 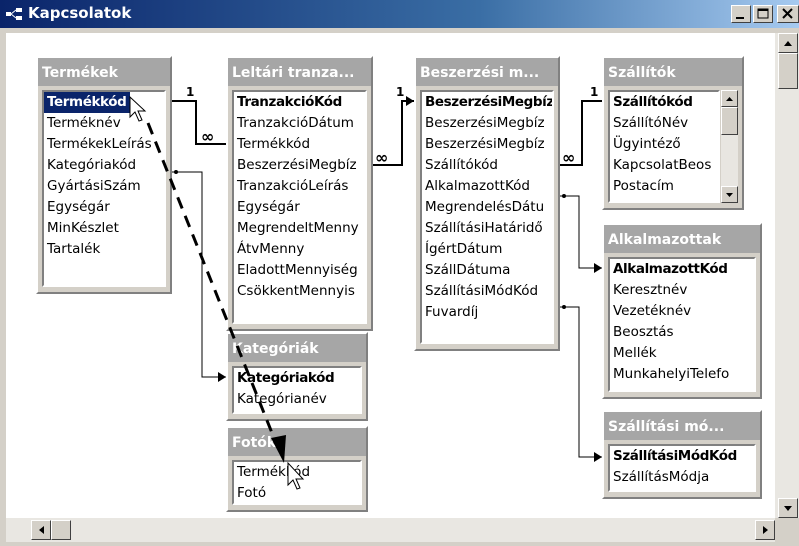 I want to click on minimize-button, so click(x=741, y=14).